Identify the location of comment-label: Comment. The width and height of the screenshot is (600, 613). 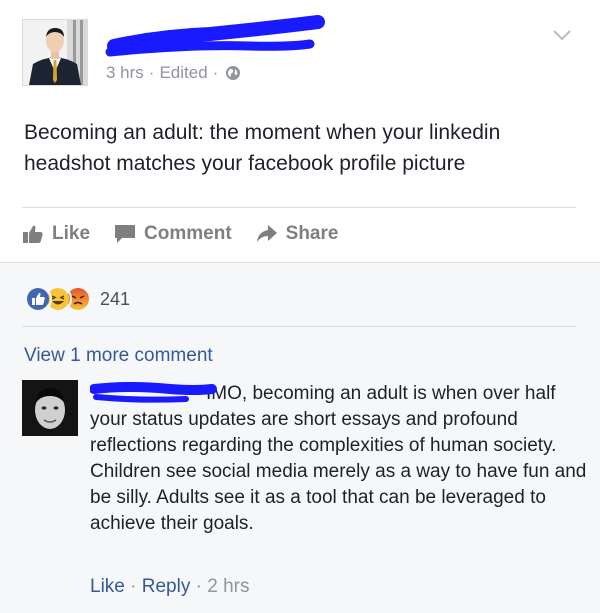
(188, 233).